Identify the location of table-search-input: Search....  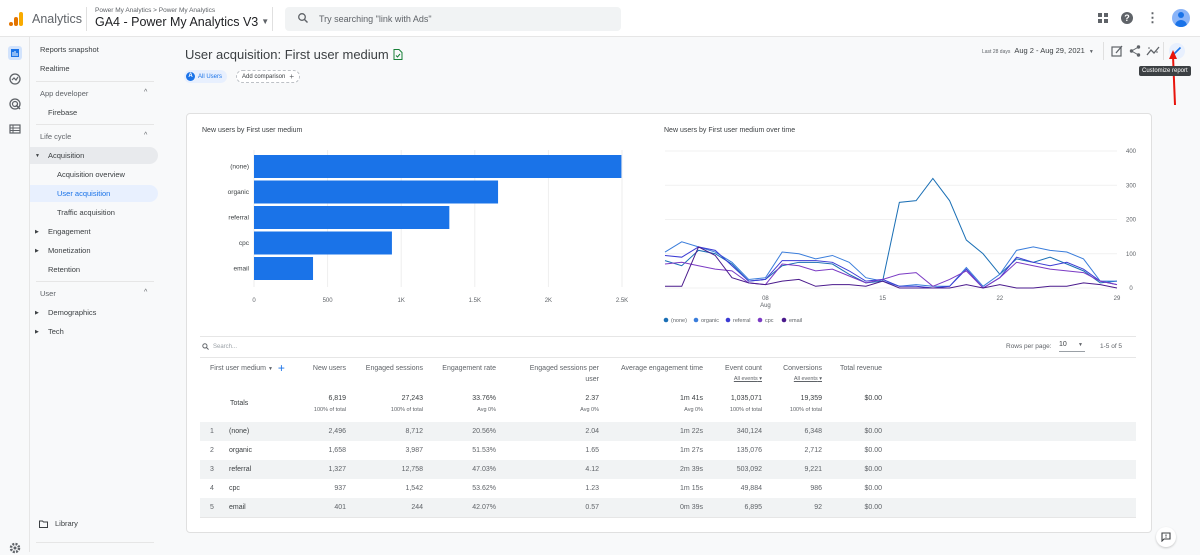
(219, 346).